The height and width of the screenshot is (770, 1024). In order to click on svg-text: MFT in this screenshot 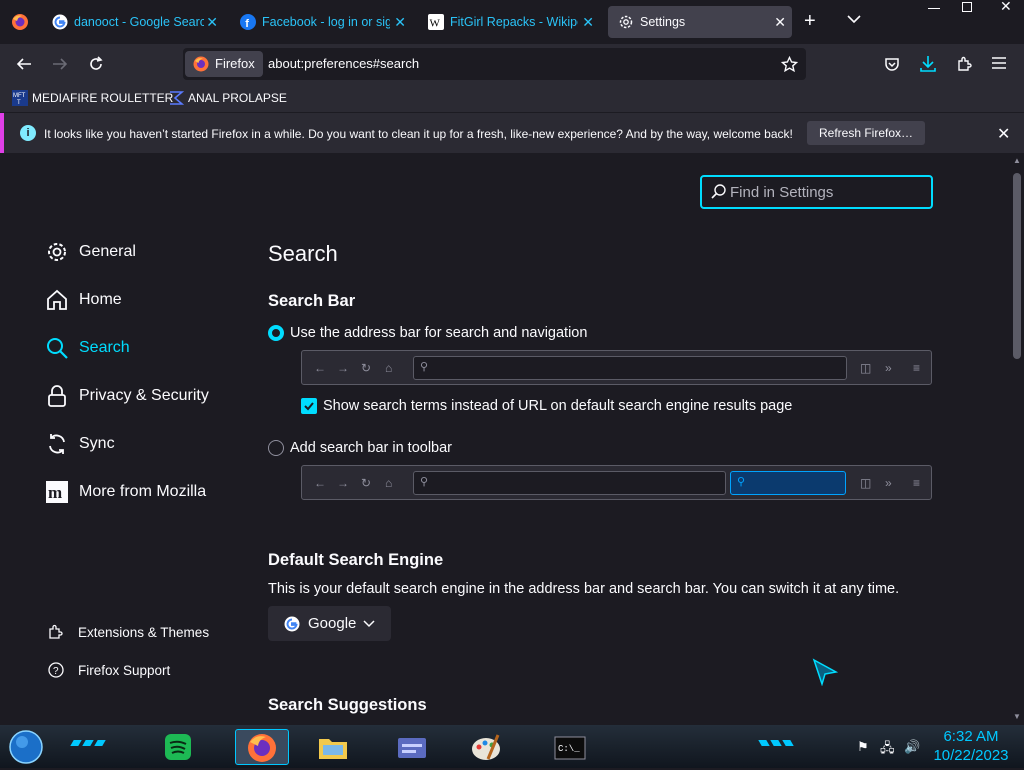, I will do `click(19, 96)`.